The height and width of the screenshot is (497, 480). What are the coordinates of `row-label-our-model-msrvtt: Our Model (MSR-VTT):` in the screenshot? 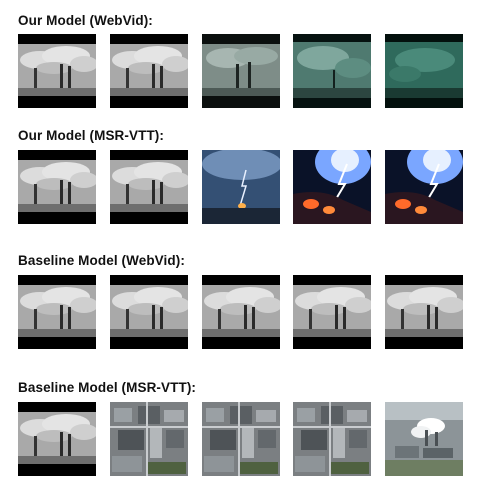 It's located at (91, 135).